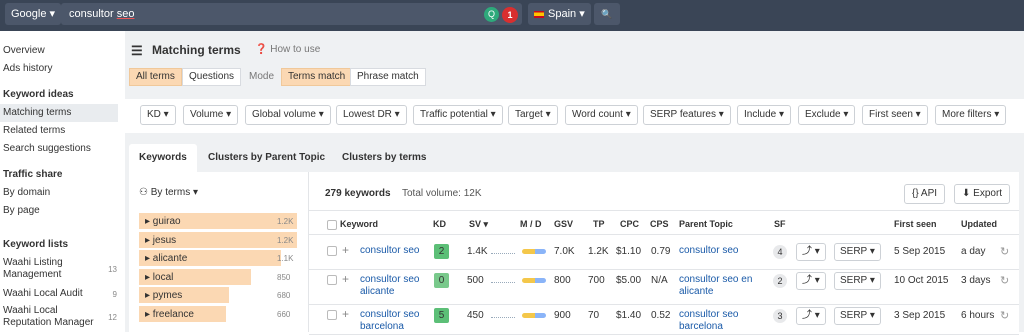 This screenshot has width=1024, height=335. Describe the element at coordinates (607, 14) in the screenshot. I see `search-button: 🔍` at that location.